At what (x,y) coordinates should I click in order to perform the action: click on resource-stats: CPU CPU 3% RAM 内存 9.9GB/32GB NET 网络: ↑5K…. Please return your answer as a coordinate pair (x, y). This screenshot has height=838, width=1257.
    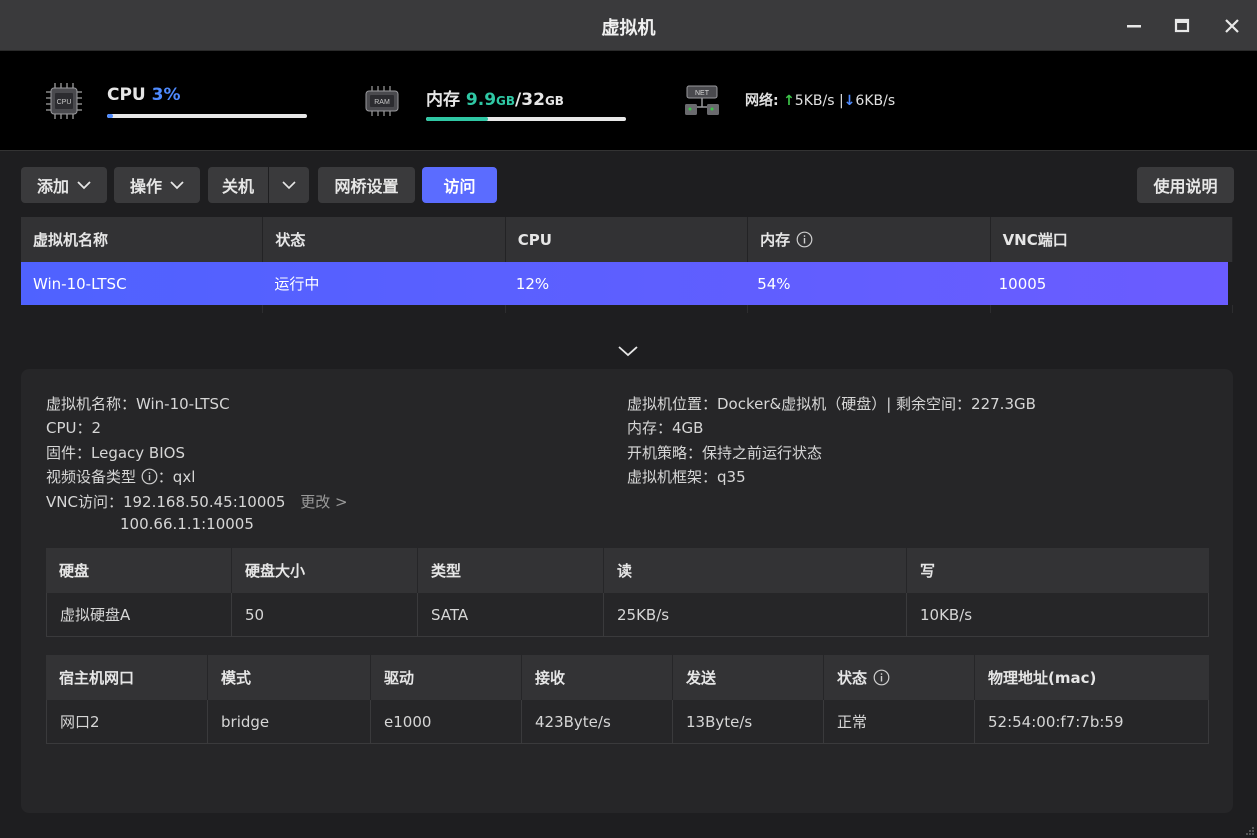
    Looking at the image, I should click on (628, 101).